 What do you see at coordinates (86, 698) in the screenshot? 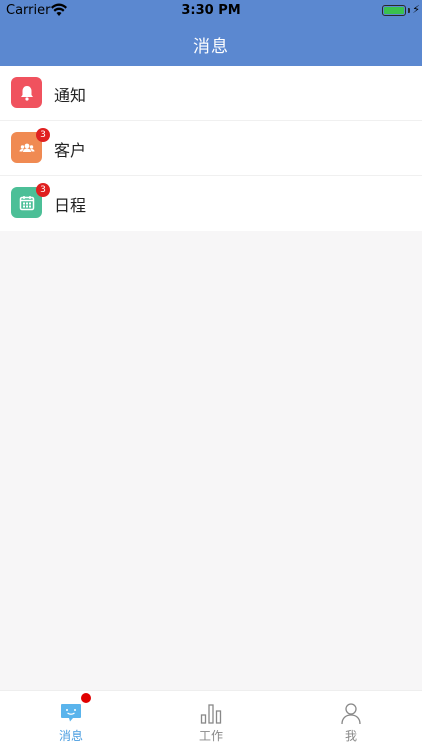
I see `notification-dot` at bounding box center [86, 698].